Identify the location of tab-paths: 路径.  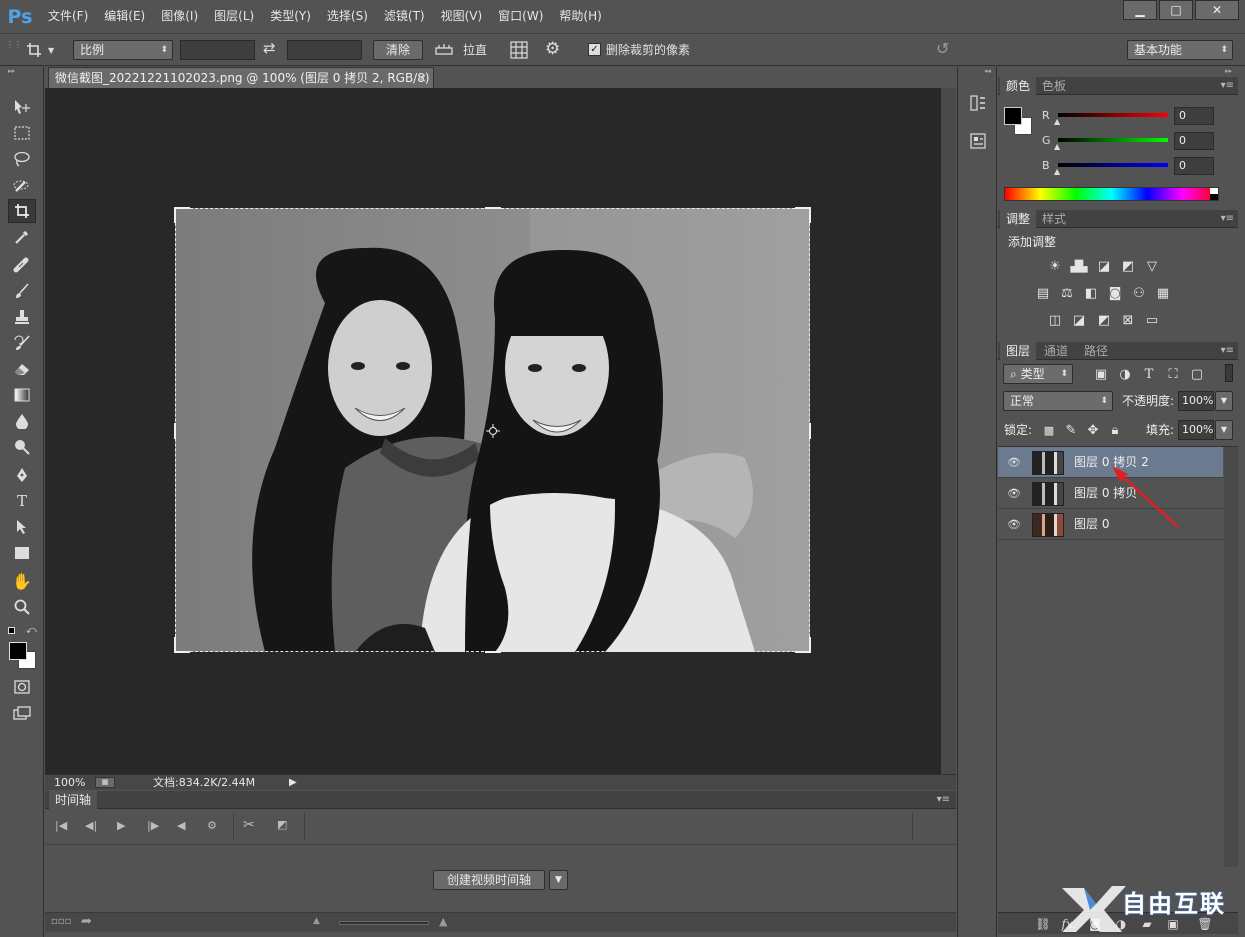
(1096, 351).